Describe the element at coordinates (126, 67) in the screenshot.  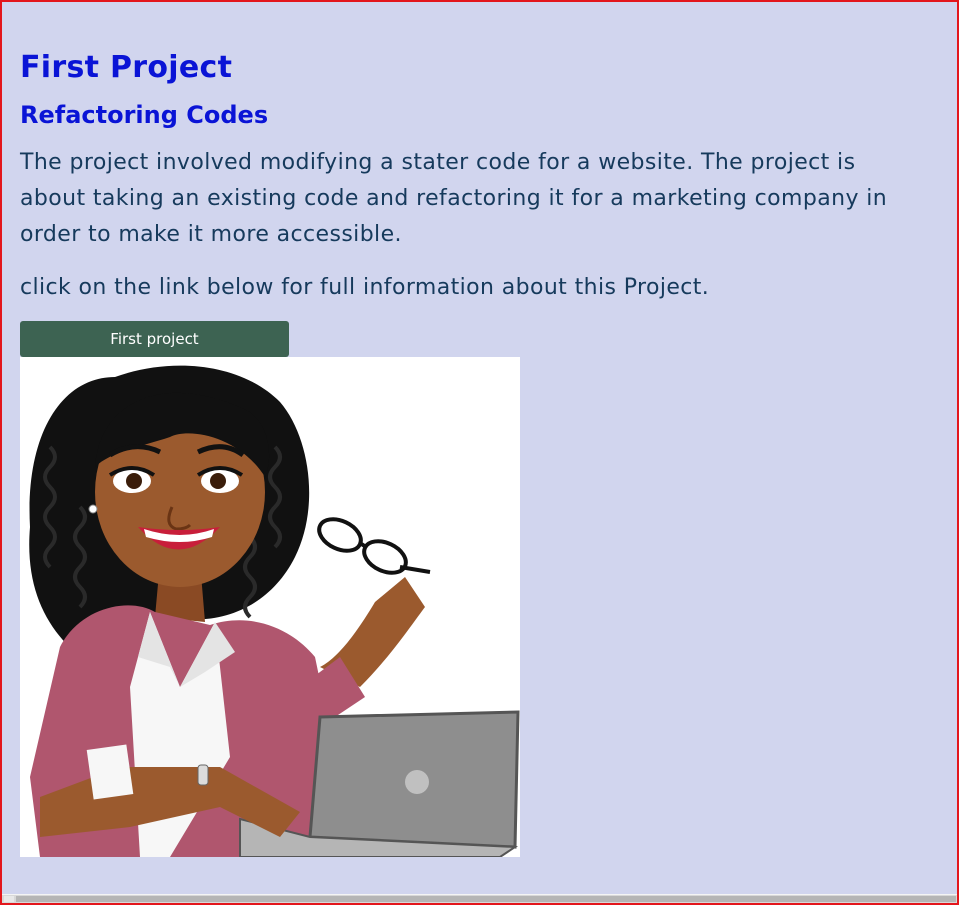
I see `page-title: First Project` at that location.